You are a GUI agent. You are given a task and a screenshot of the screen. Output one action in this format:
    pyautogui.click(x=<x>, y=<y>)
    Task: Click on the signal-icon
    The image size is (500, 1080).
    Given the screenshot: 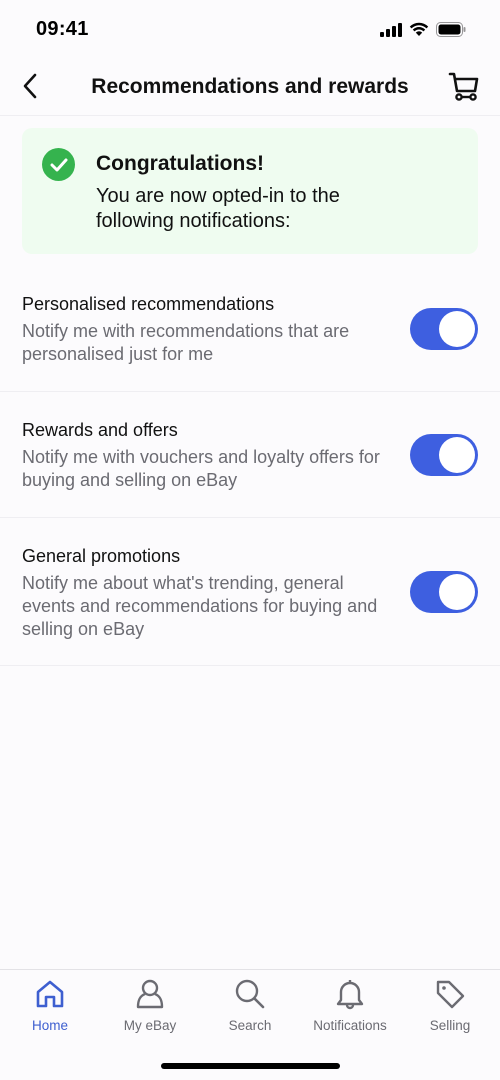 What is the action you would take?
    pyautogui.click(x=391, y=32)
    